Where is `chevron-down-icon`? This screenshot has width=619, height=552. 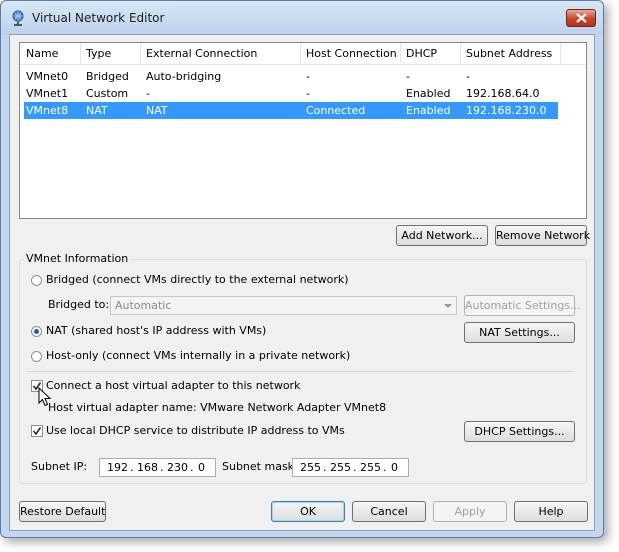
chevron-down-icon is located at coordinates (448, 306).